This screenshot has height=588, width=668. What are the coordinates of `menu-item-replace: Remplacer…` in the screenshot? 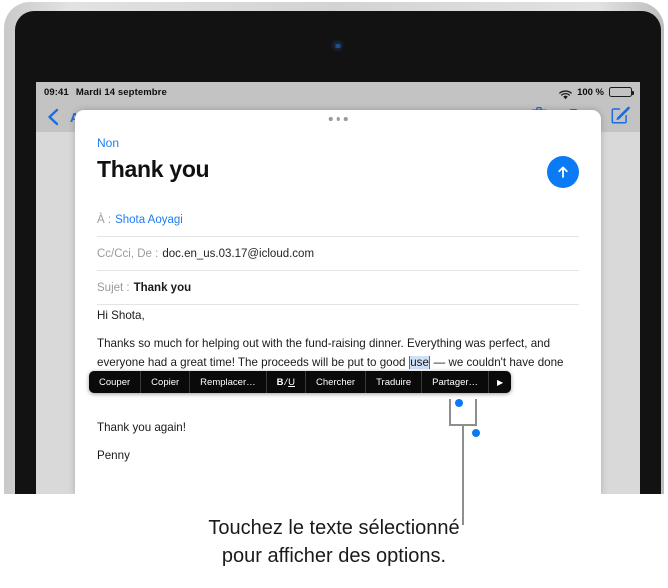 It's located at (227, 382).